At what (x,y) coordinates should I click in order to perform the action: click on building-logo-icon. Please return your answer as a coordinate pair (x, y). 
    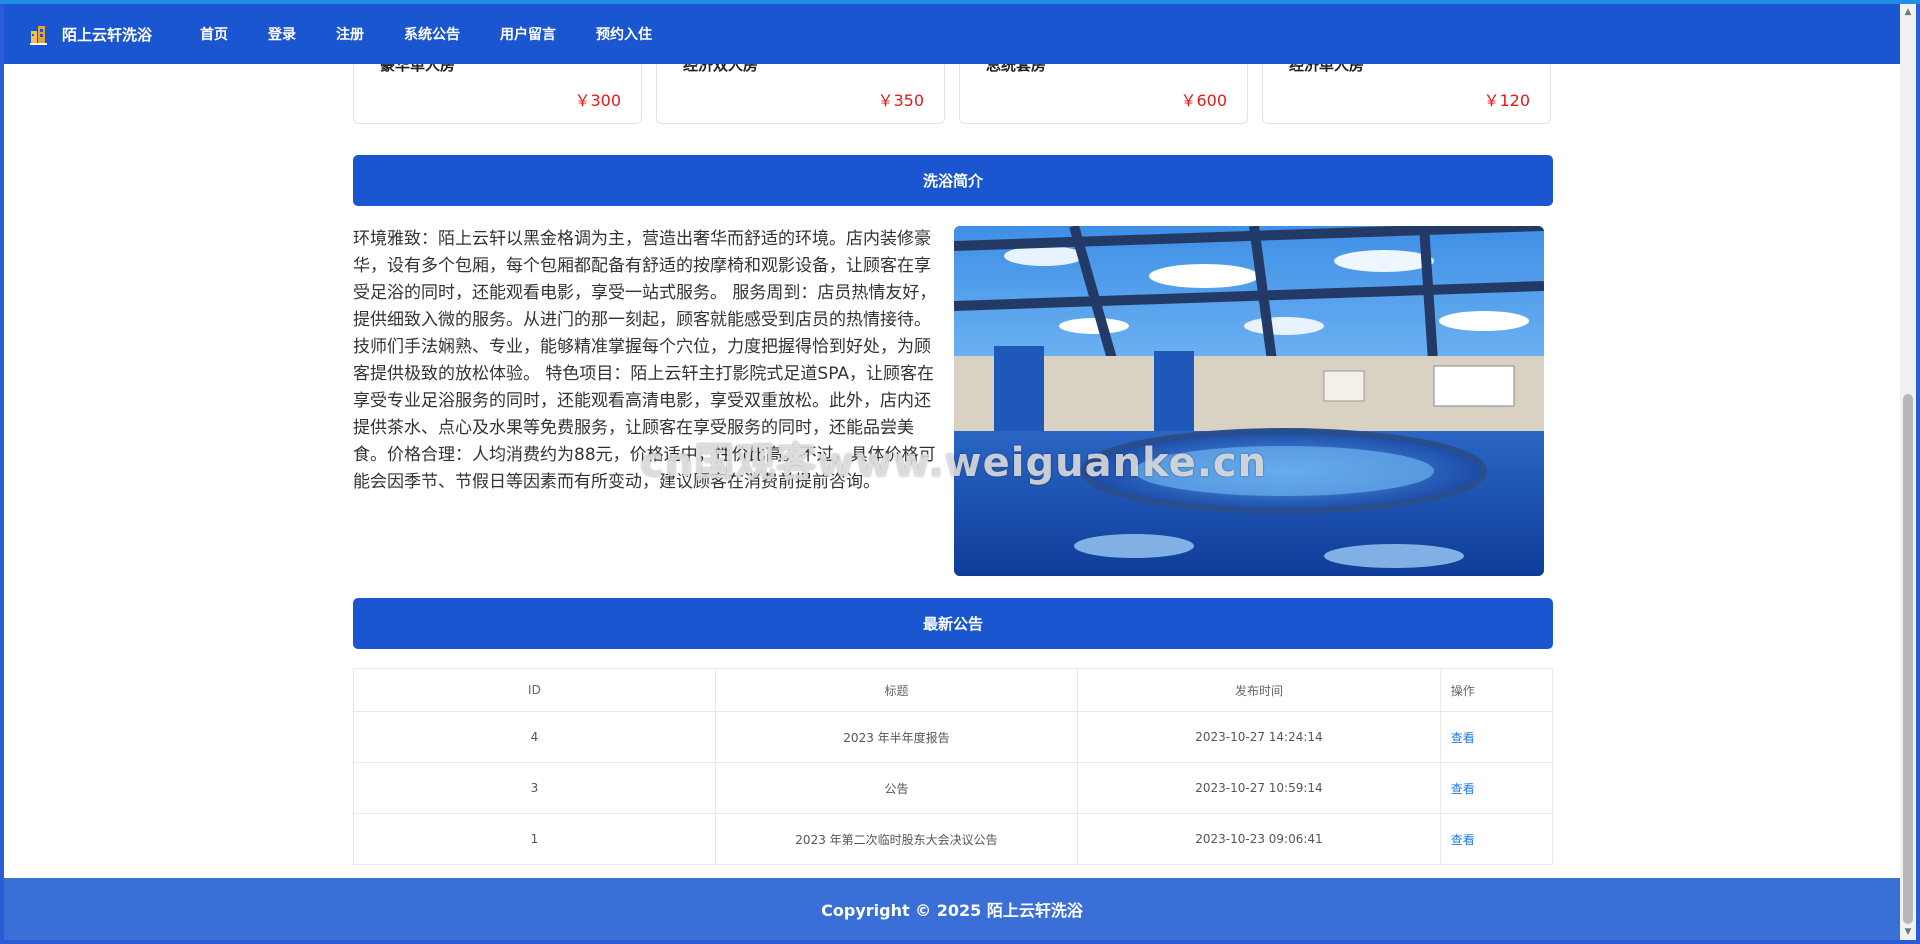
    Looking at the image, I should click on (38, 35).